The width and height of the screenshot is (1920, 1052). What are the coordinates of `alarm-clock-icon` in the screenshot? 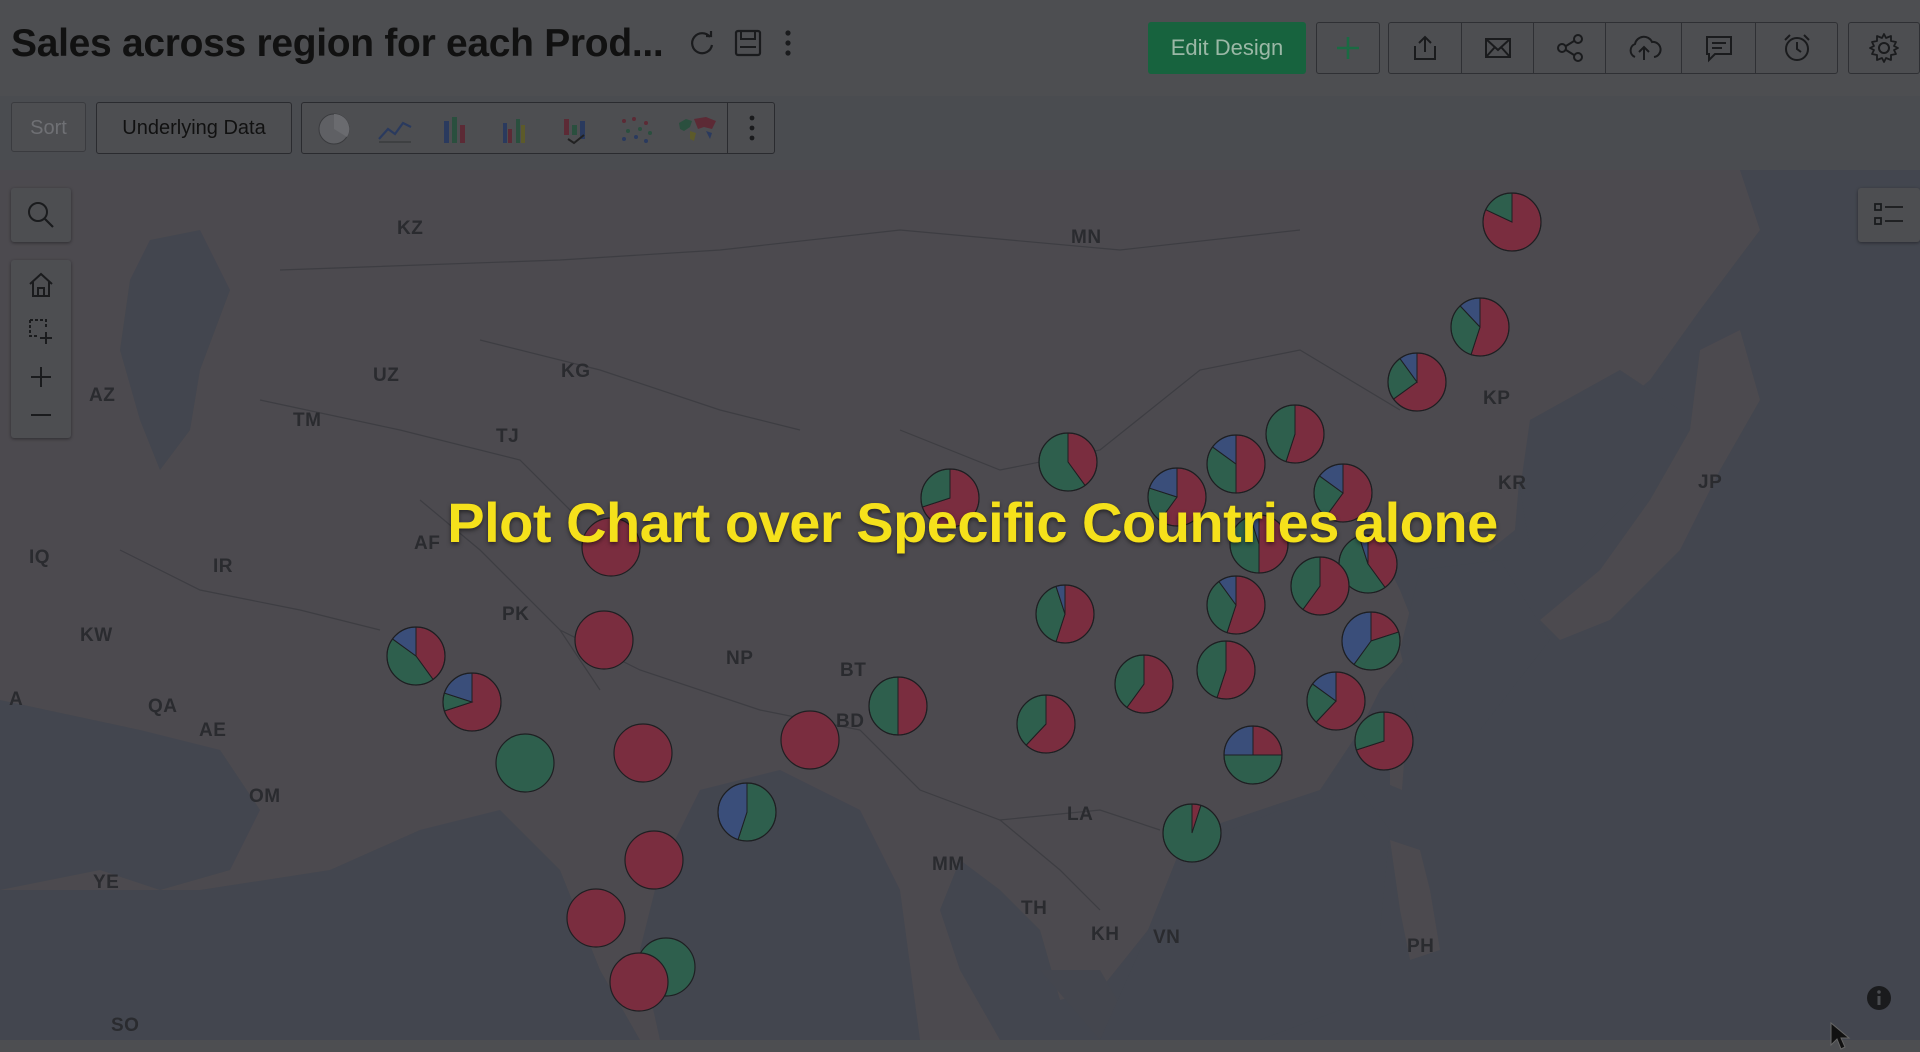 It's located at (1796, 47).